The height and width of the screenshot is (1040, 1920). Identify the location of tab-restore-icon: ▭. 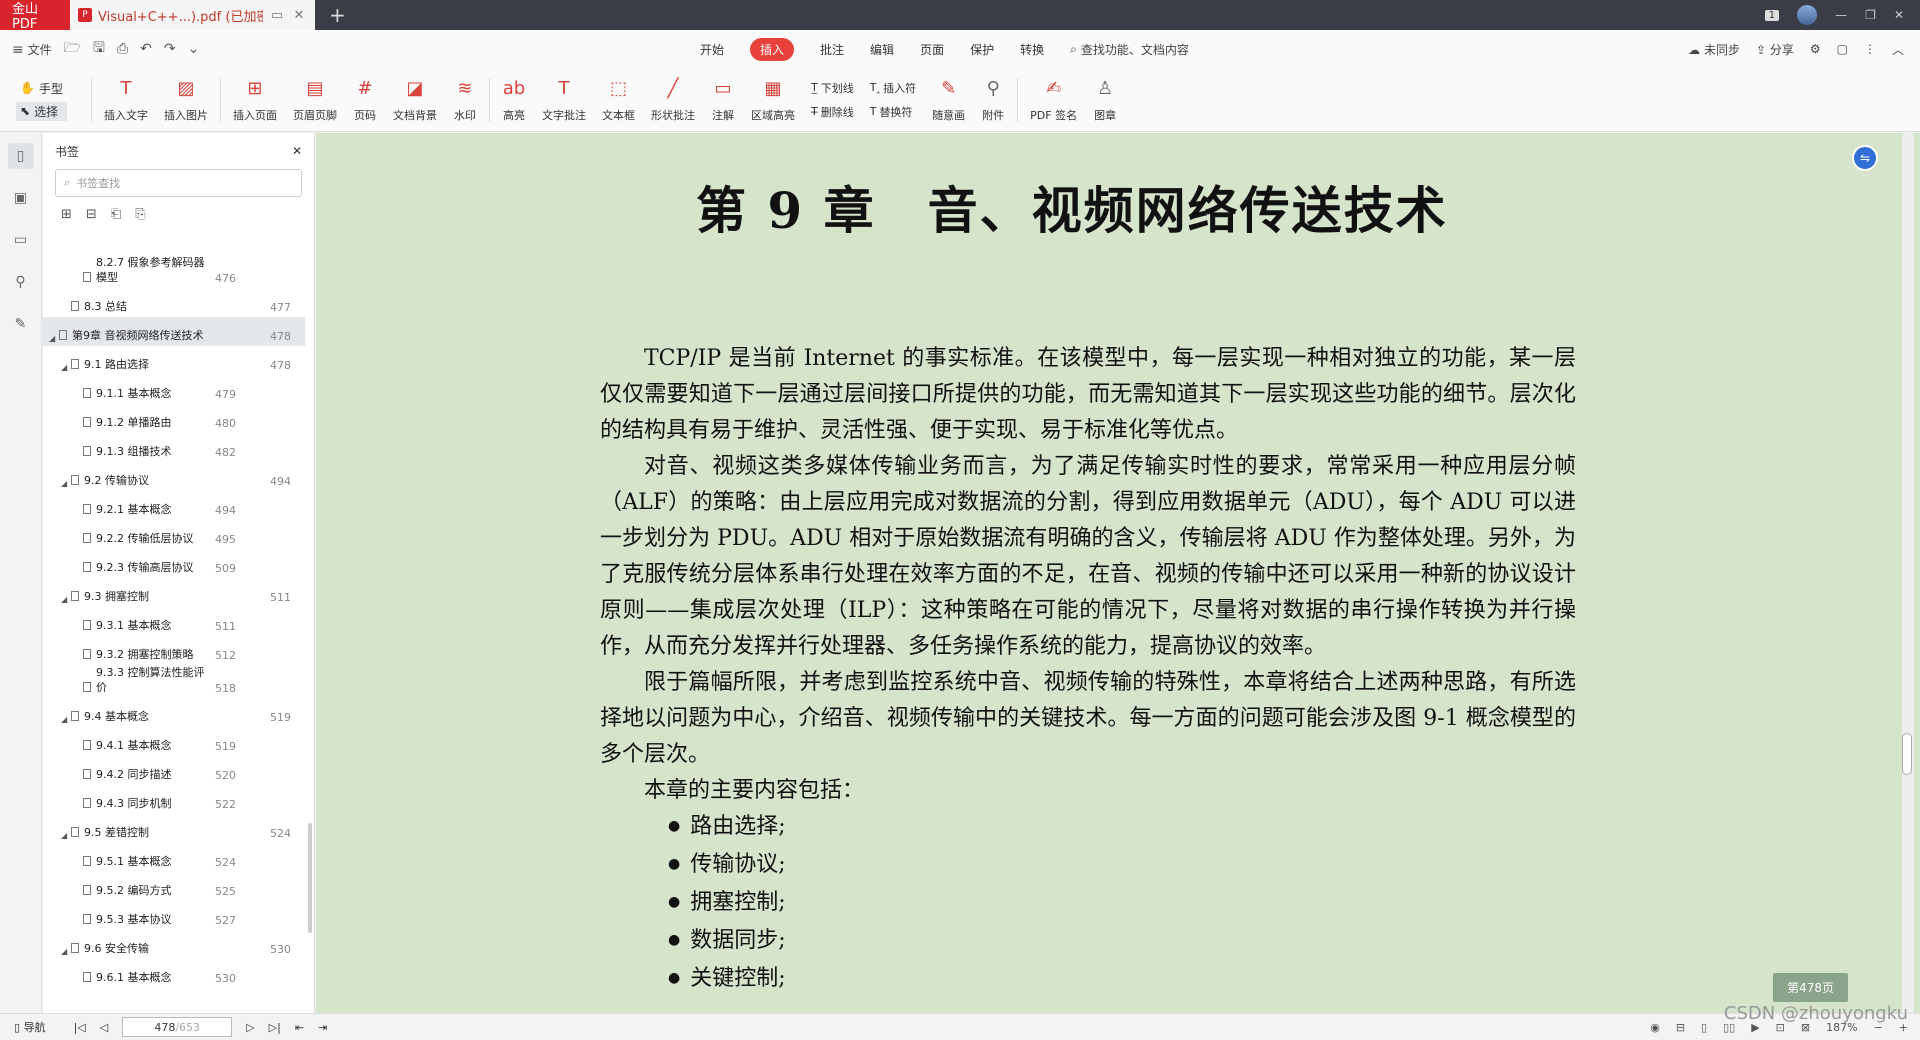
(277, 15).